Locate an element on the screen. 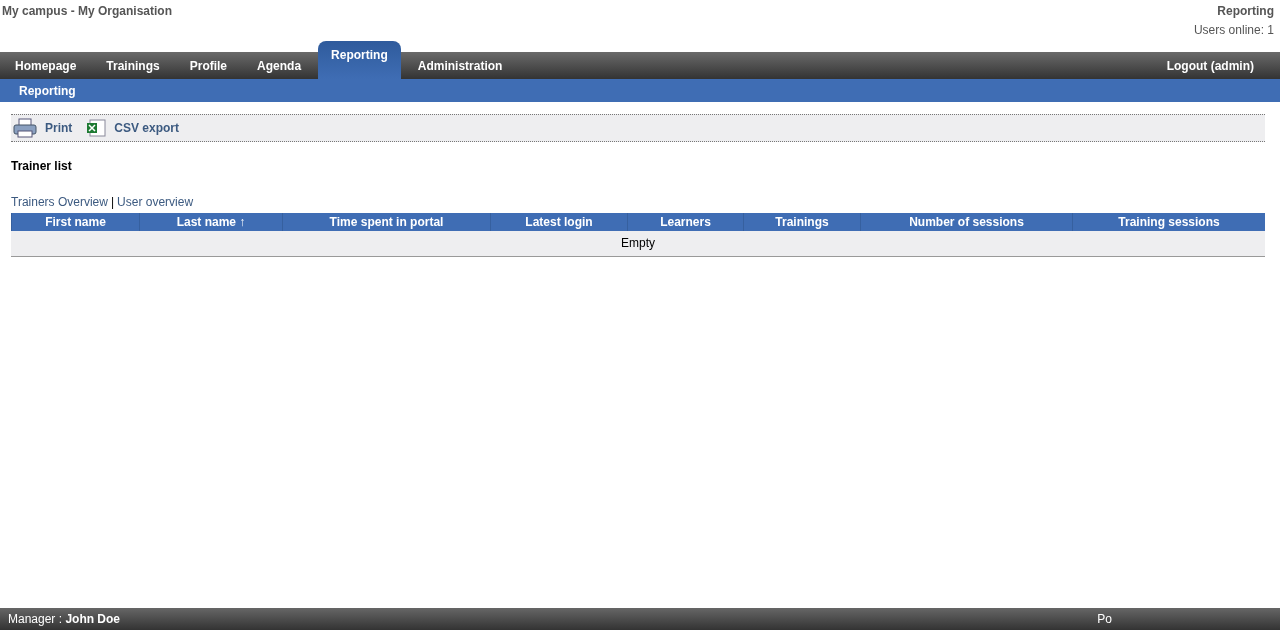 This screenshot has width=1280, height=630. footer-text: Po is located at coordinates (1104, 619).